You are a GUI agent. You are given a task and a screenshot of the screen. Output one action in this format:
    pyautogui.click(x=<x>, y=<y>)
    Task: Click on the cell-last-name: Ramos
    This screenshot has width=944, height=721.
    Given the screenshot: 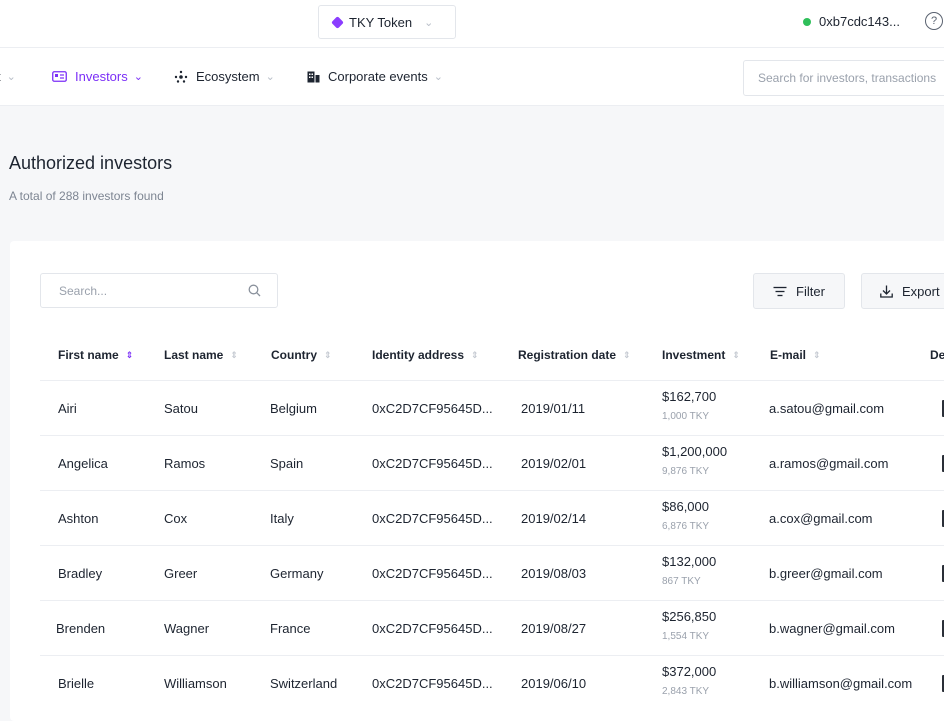 What is the action you would take?
    pyautogui.click(x=185, y=463)
    